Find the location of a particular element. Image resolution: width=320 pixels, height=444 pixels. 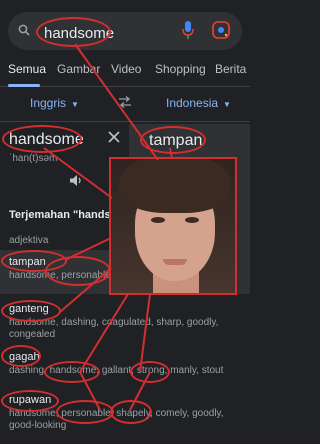

phonetic: ˈhan(t)səm is located at coordinates (33, 158).